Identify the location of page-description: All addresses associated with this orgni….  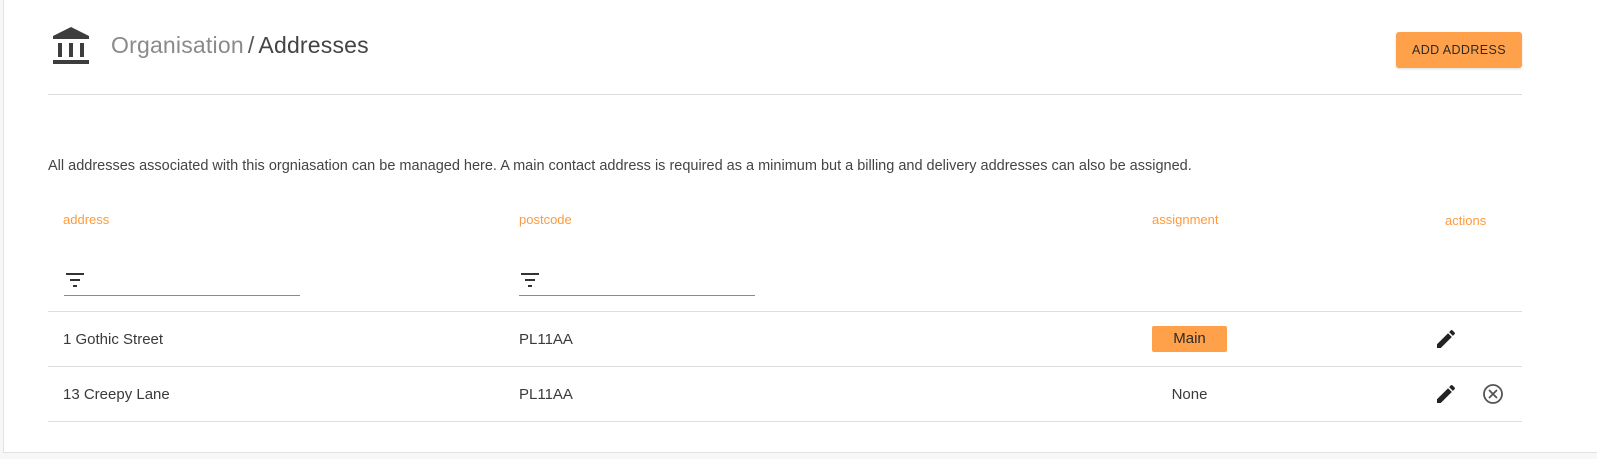
(620, 166).